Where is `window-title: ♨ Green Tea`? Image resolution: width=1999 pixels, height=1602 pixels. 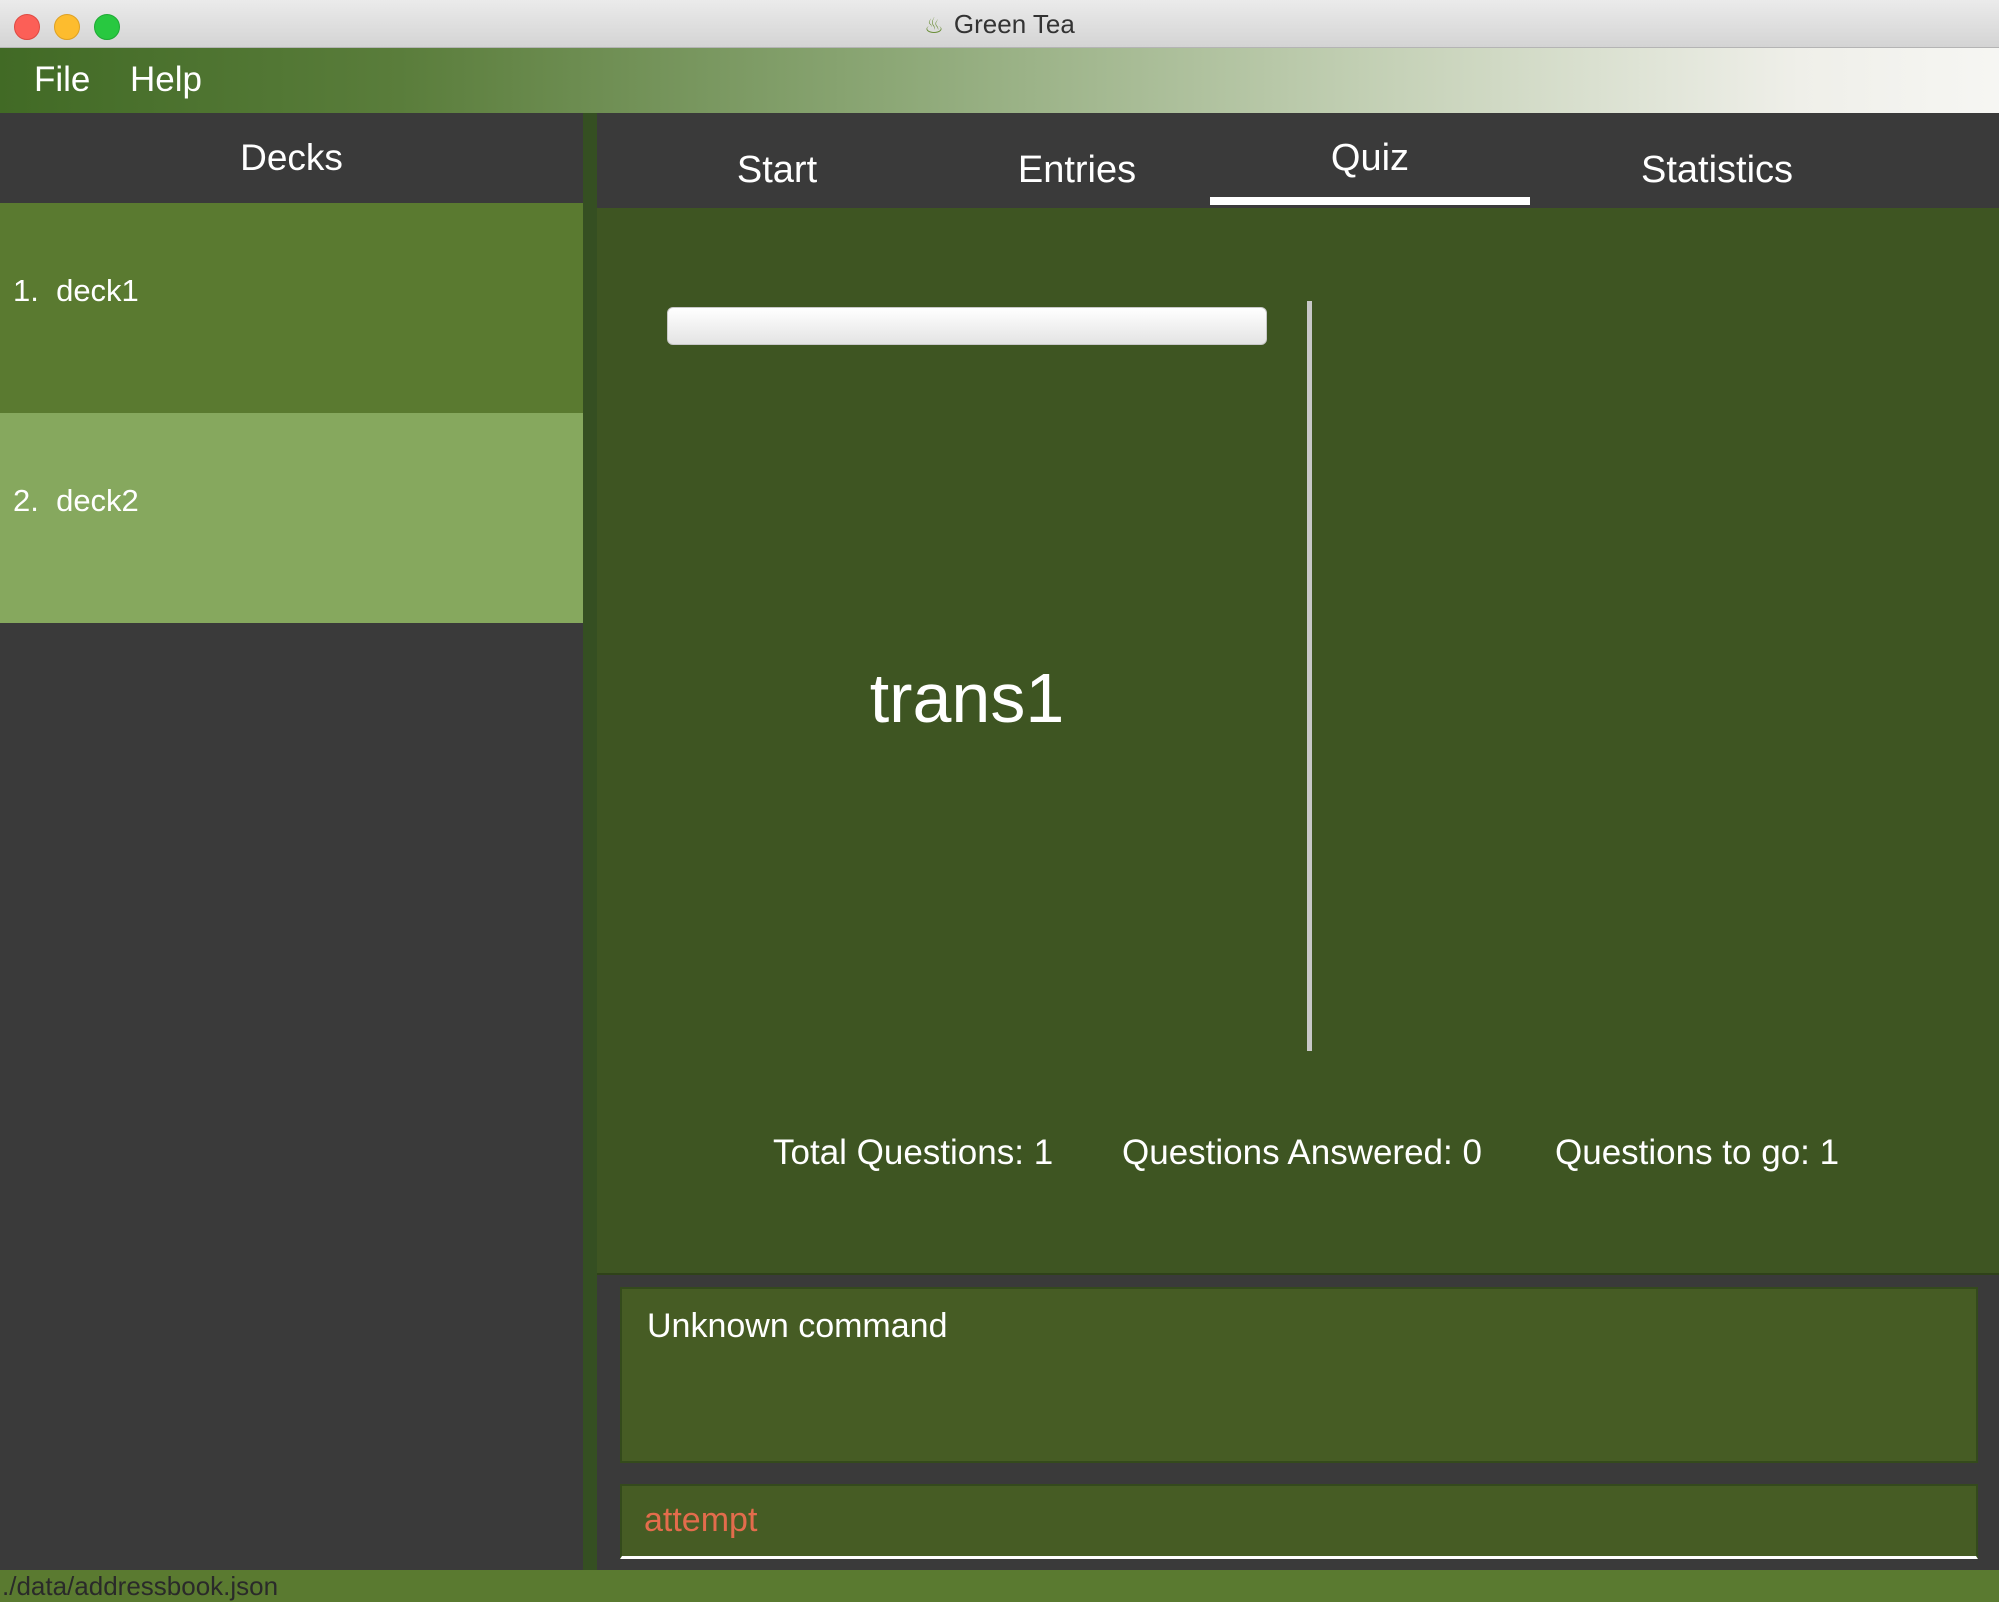
window-title: ♨ Green Tea is located at coordinates (999, 24).